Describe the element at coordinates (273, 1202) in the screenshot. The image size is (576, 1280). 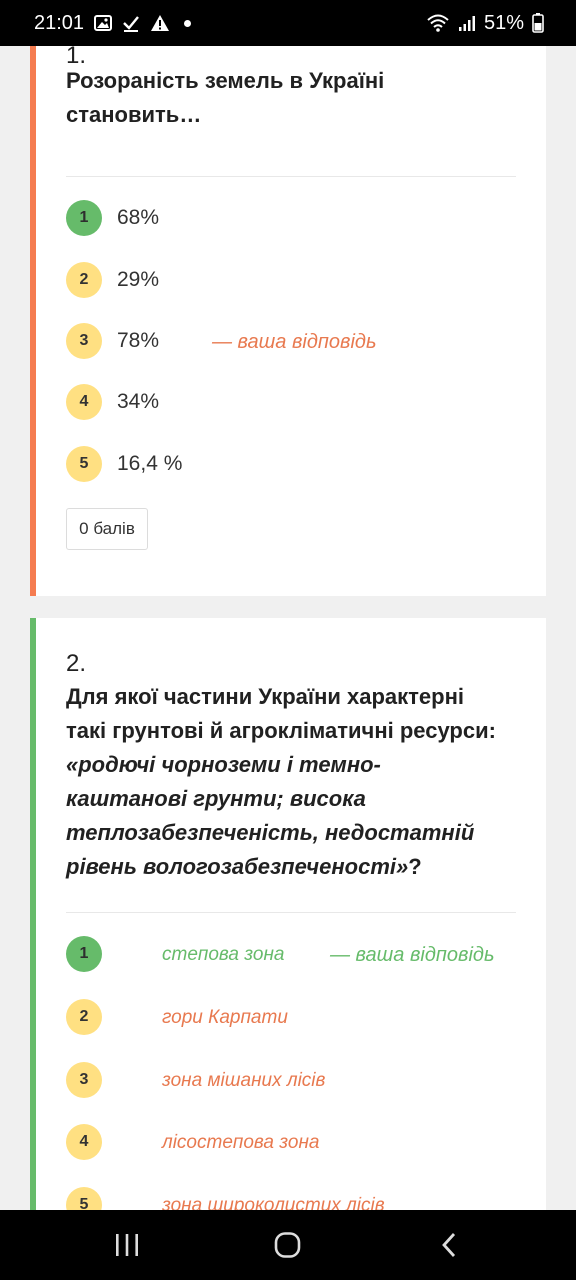
I see `option-text: зона широколистих лісів` at that location.